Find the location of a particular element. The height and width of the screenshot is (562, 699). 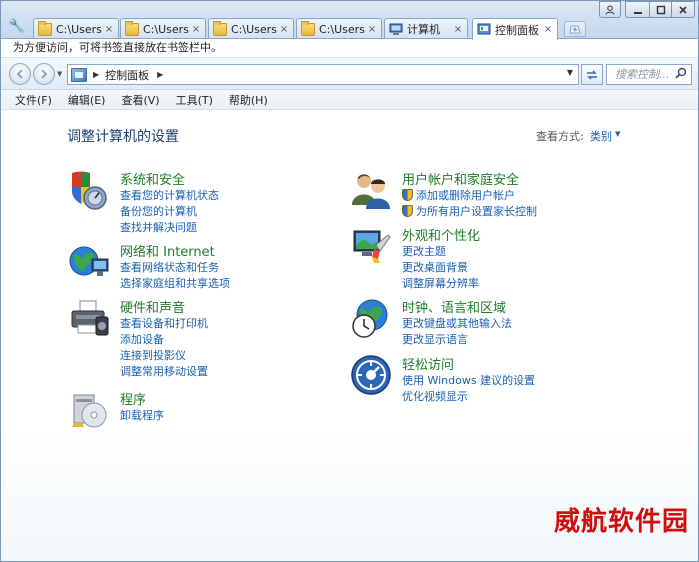

page-title: 调整计算机的设置 is located at coordinates (123, 137).